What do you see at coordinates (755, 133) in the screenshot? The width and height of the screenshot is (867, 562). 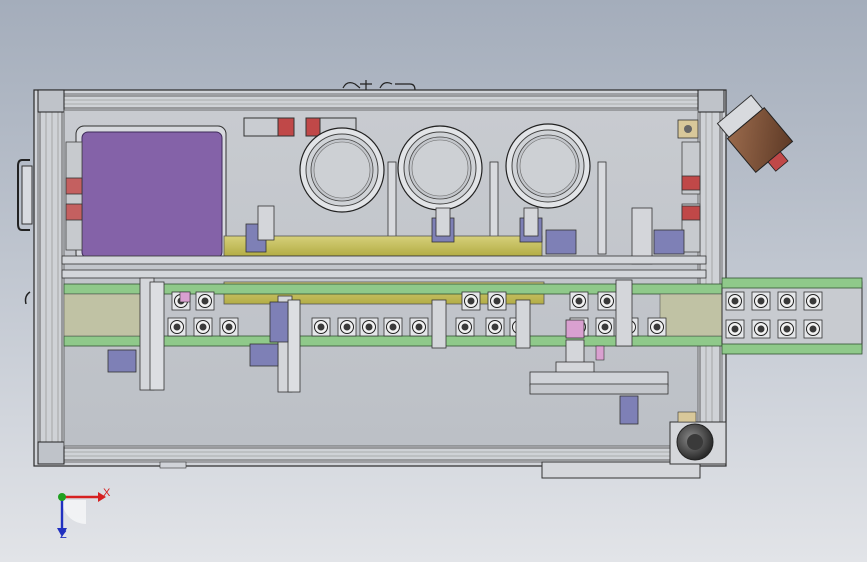 I see `motor` at bounding box center [755, 133].